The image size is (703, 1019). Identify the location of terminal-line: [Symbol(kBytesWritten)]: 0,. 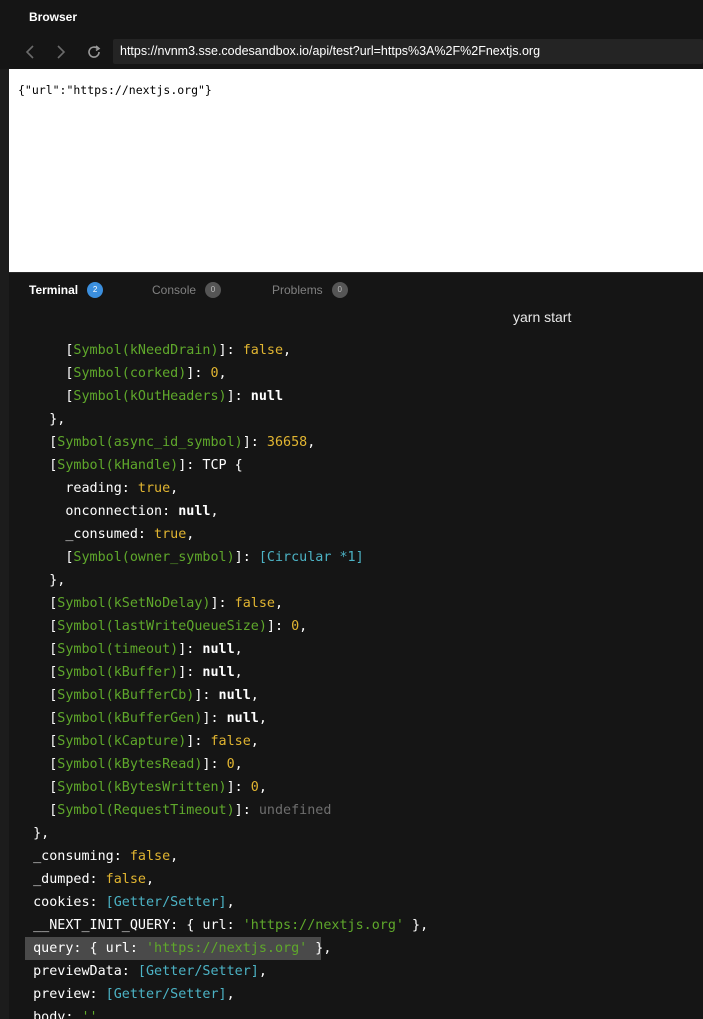
(356, 787).